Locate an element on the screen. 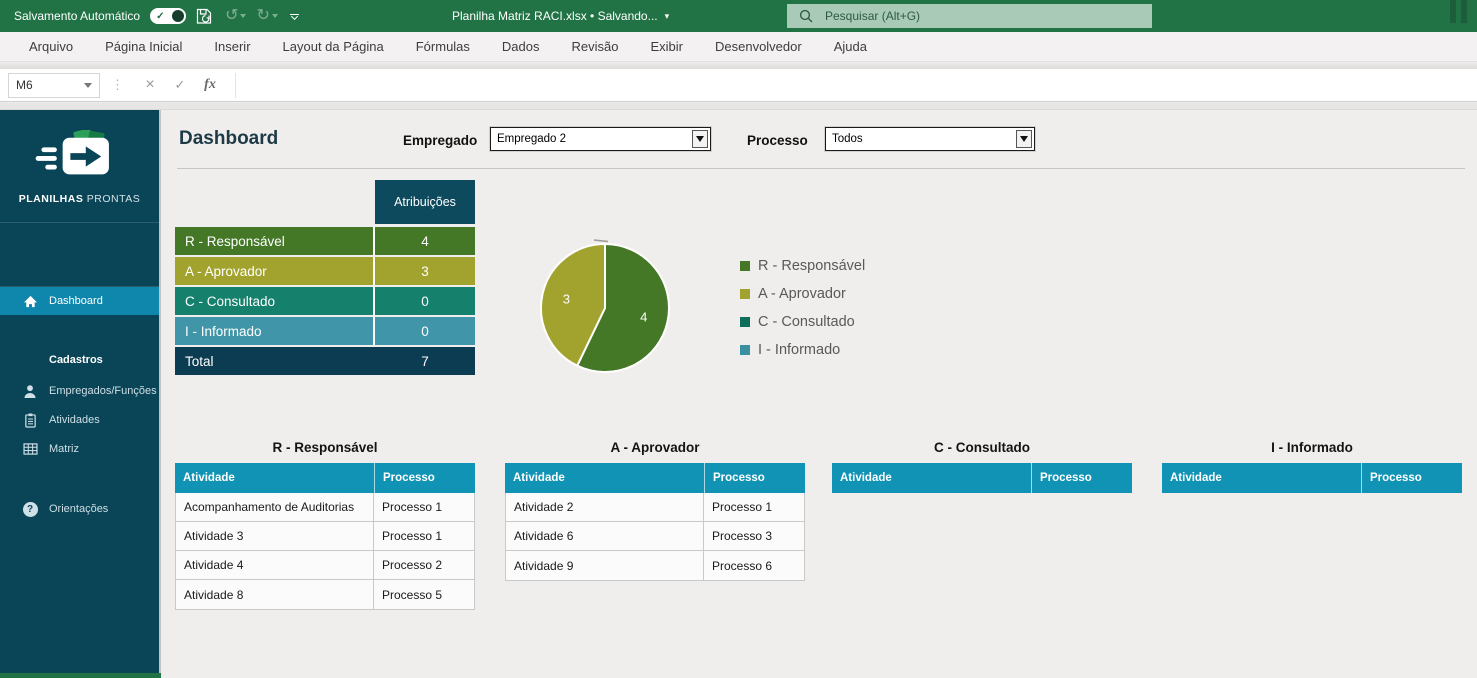  legend-item: A - Aprovador is located at coordinates (802, 294).